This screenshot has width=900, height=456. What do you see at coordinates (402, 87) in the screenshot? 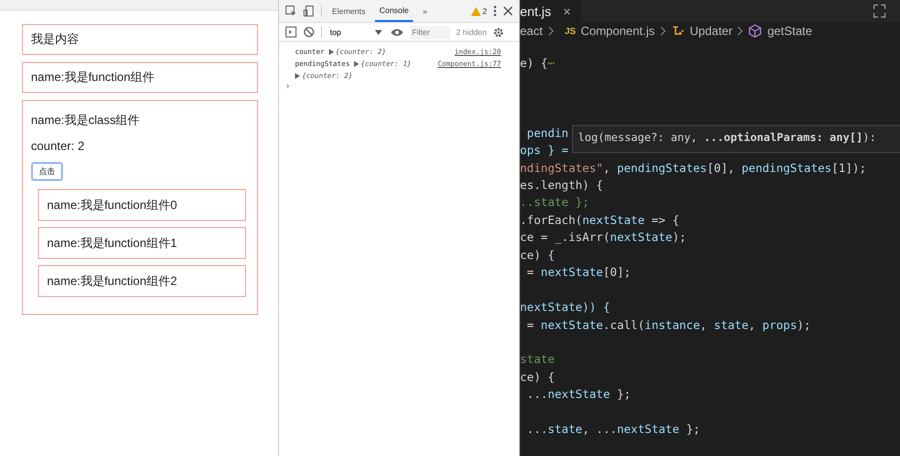
I see `console-prompt: ›` at bounding box center [402, 87].